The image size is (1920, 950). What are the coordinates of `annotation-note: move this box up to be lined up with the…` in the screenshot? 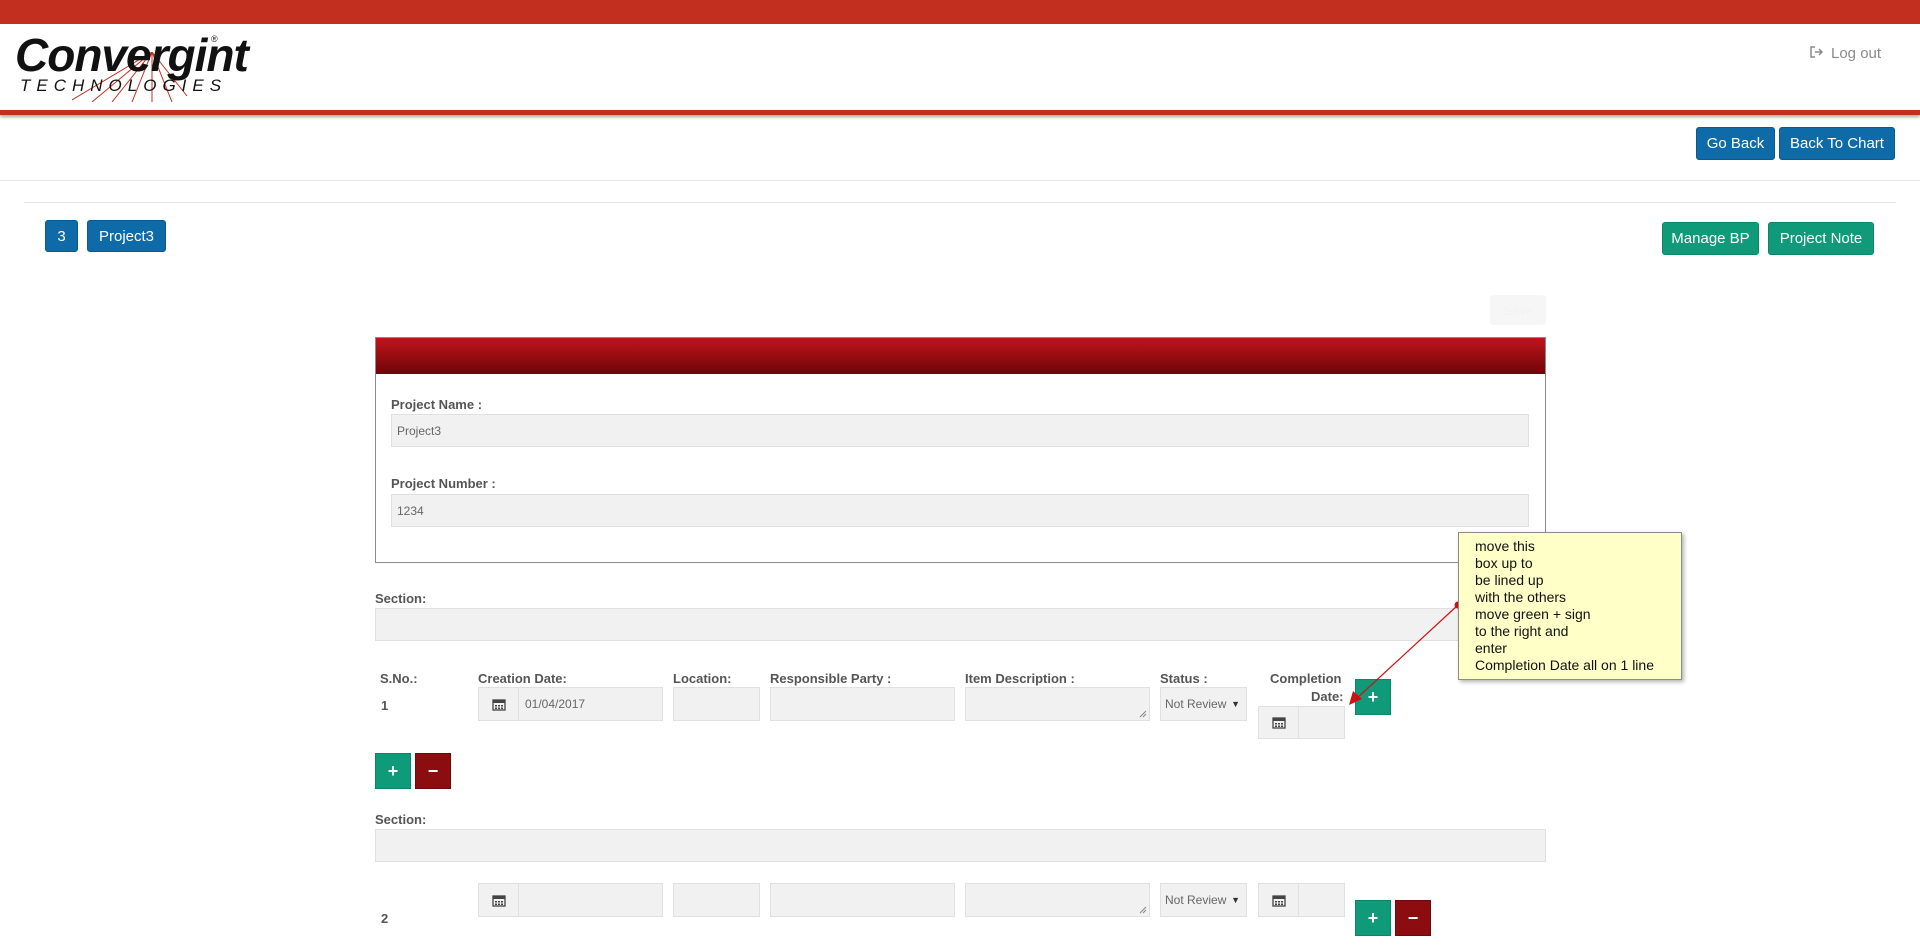 It's located at (1570, 606).